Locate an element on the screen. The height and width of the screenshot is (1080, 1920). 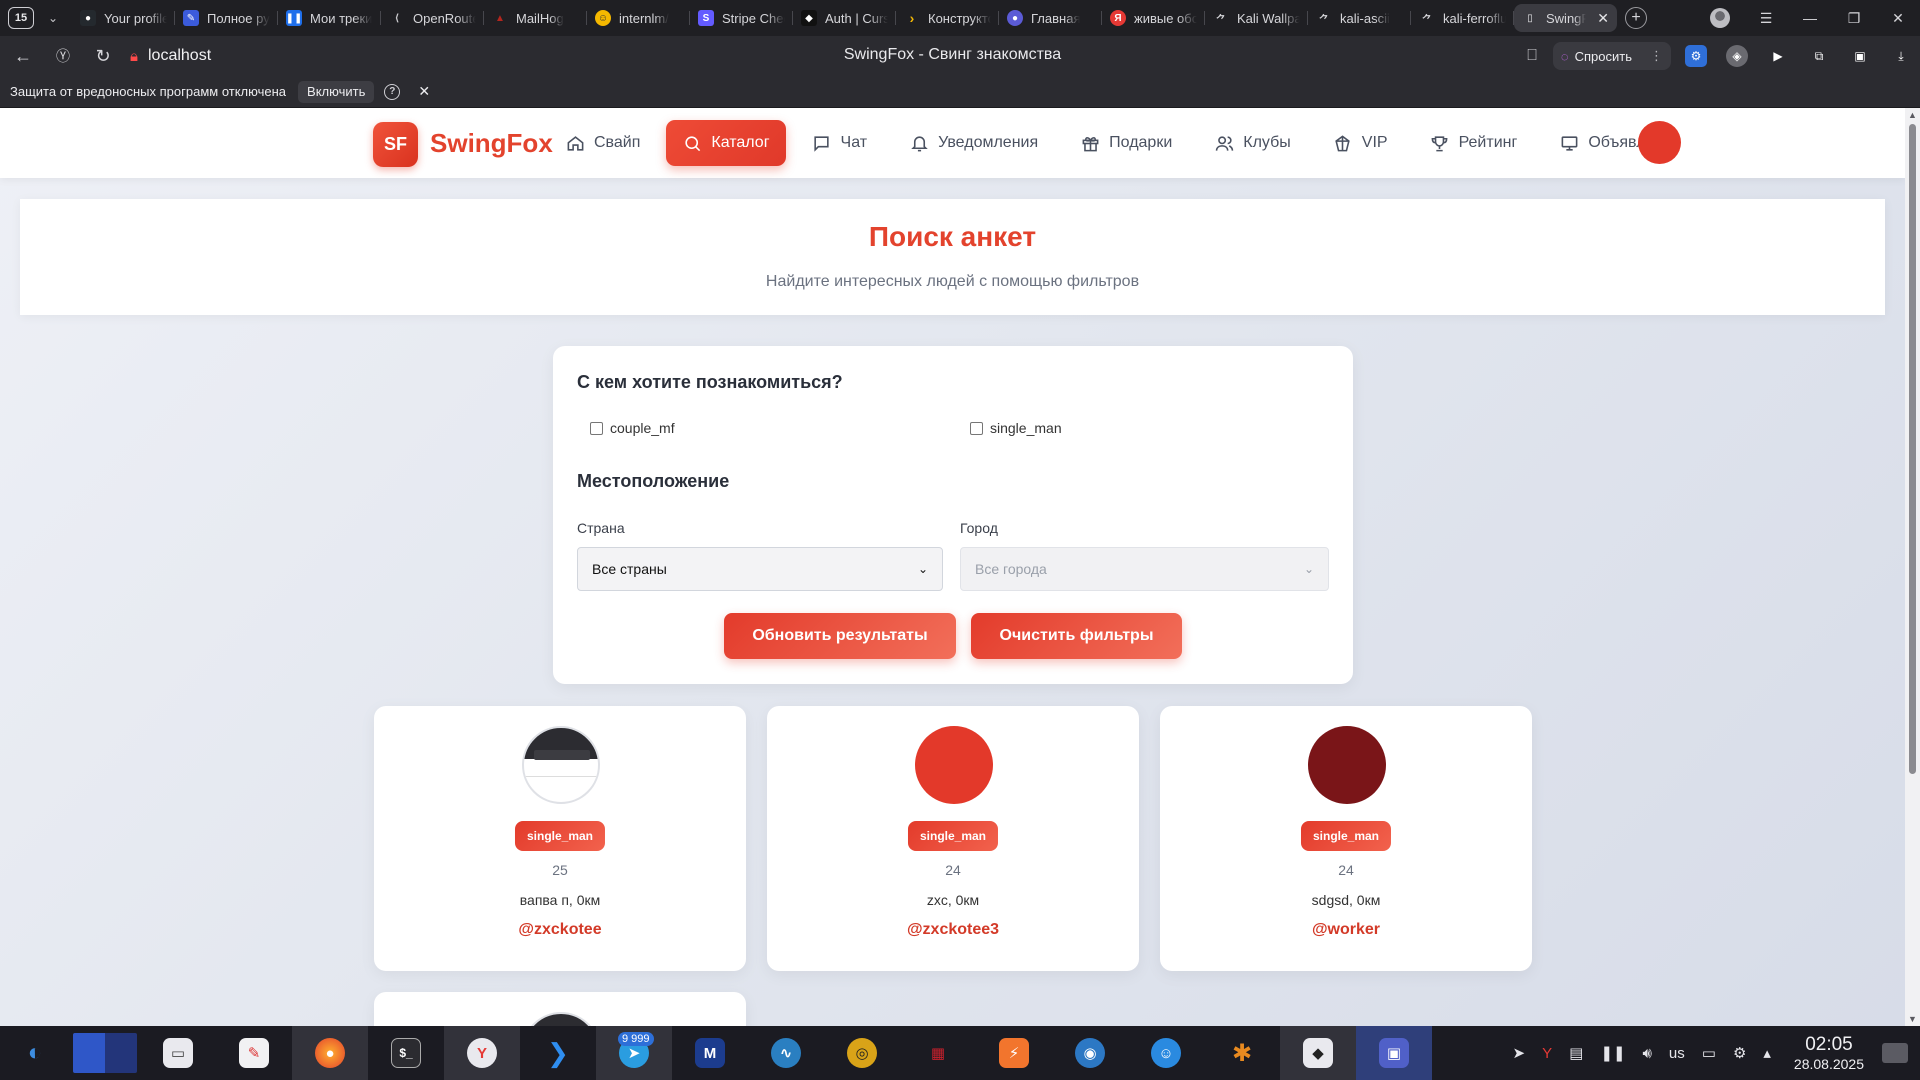
tab-9: ● Главная is located at coordinates (1050, 18).